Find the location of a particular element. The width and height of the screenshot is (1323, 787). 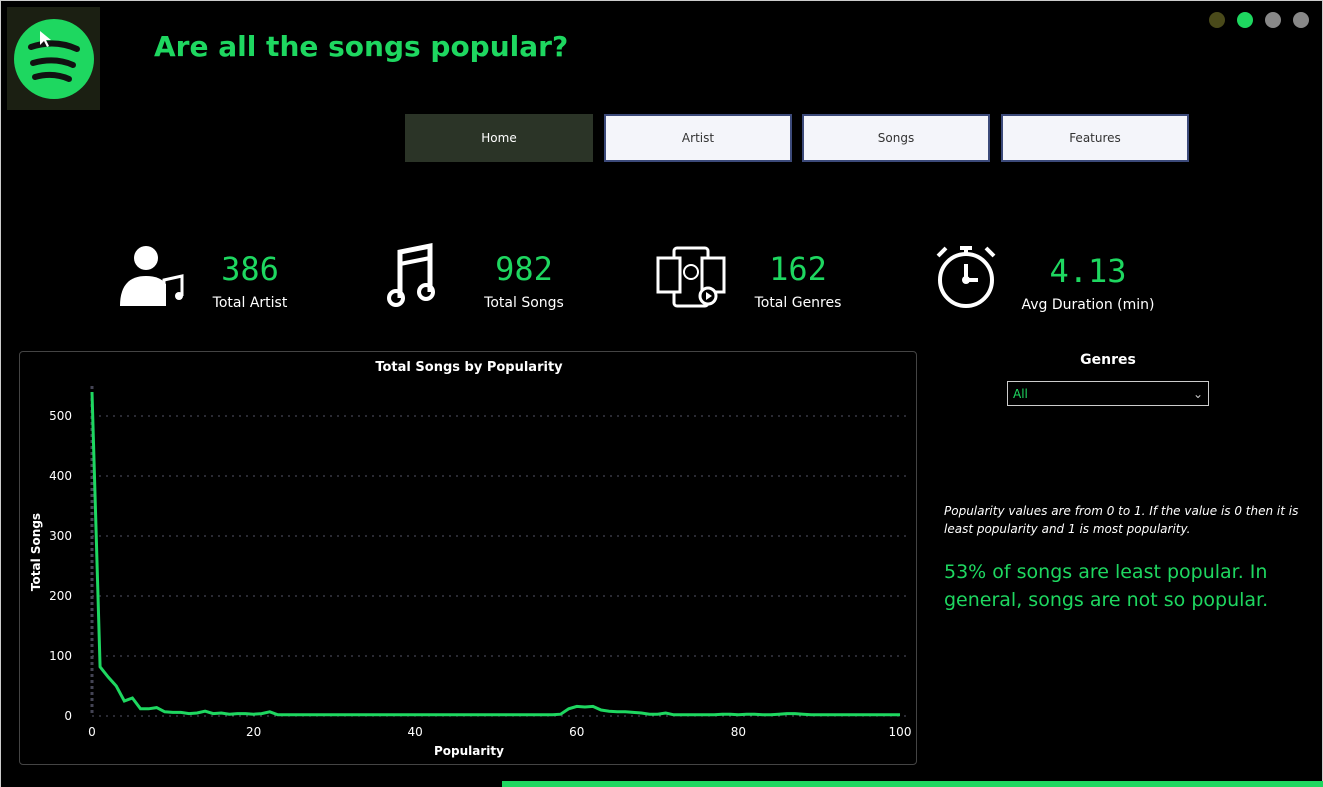

x-axis-label: Popularity is located at coordinates (469, 751).